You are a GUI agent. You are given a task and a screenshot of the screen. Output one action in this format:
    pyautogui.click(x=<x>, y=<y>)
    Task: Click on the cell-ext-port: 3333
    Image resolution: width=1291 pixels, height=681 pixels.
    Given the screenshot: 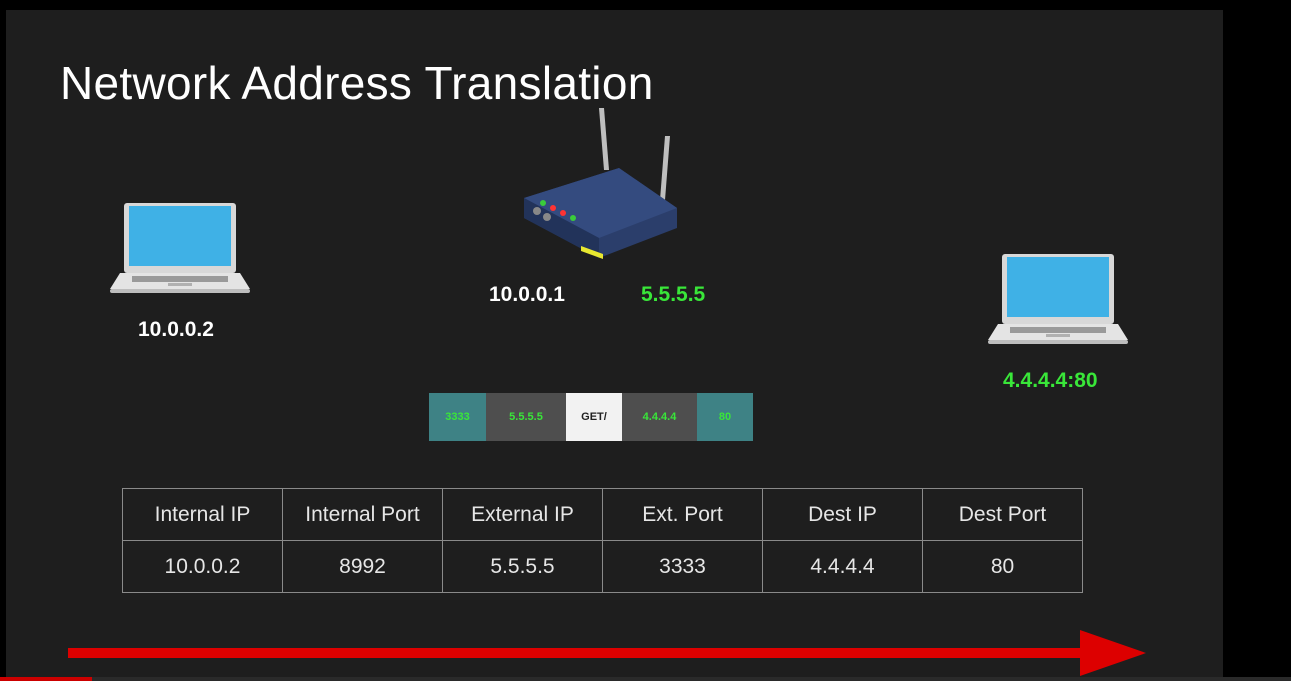 What is the action you would take?
    pyautogui.click(x=682, y=566)
    